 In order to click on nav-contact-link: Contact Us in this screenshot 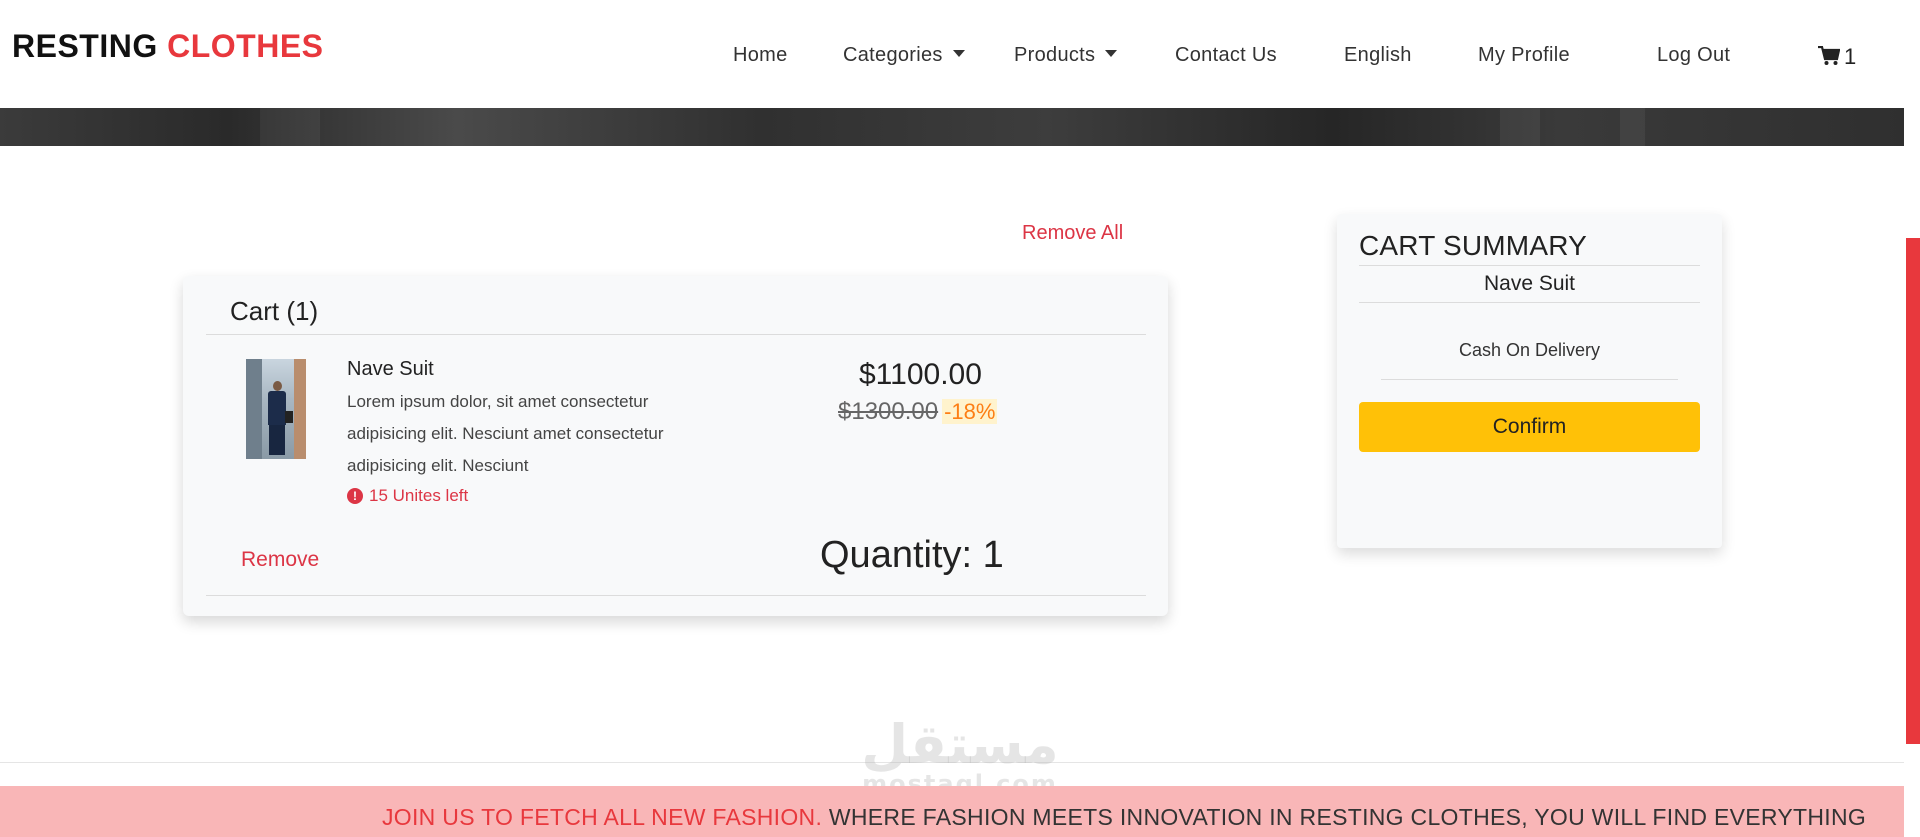, I will do `click(1226, 55)`.